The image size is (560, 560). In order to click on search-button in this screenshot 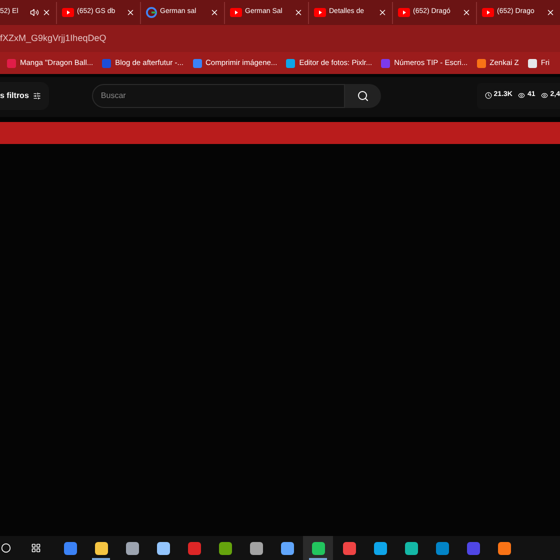, I will do `click(362, 96)`.